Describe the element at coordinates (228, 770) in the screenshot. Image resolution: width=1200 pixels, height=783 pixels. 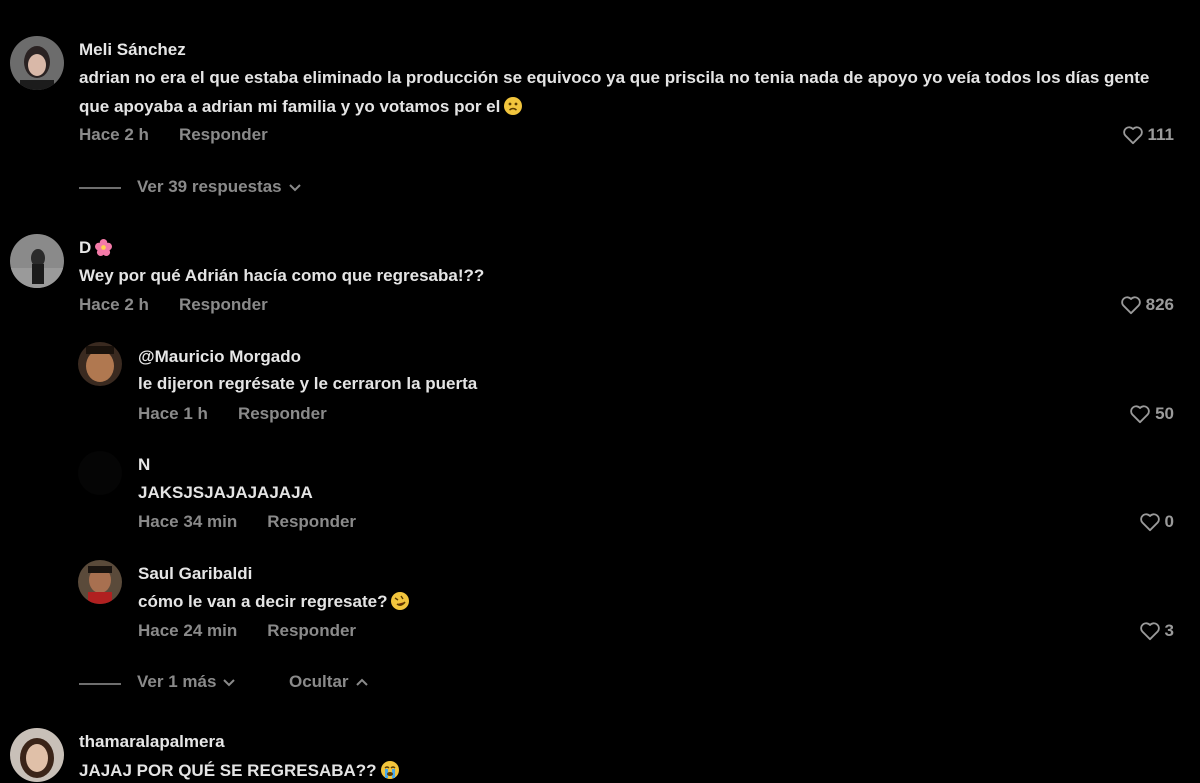
I see `comment-text-body: JAJAJ POR QUÉ SE REGRESABA??` at that location.